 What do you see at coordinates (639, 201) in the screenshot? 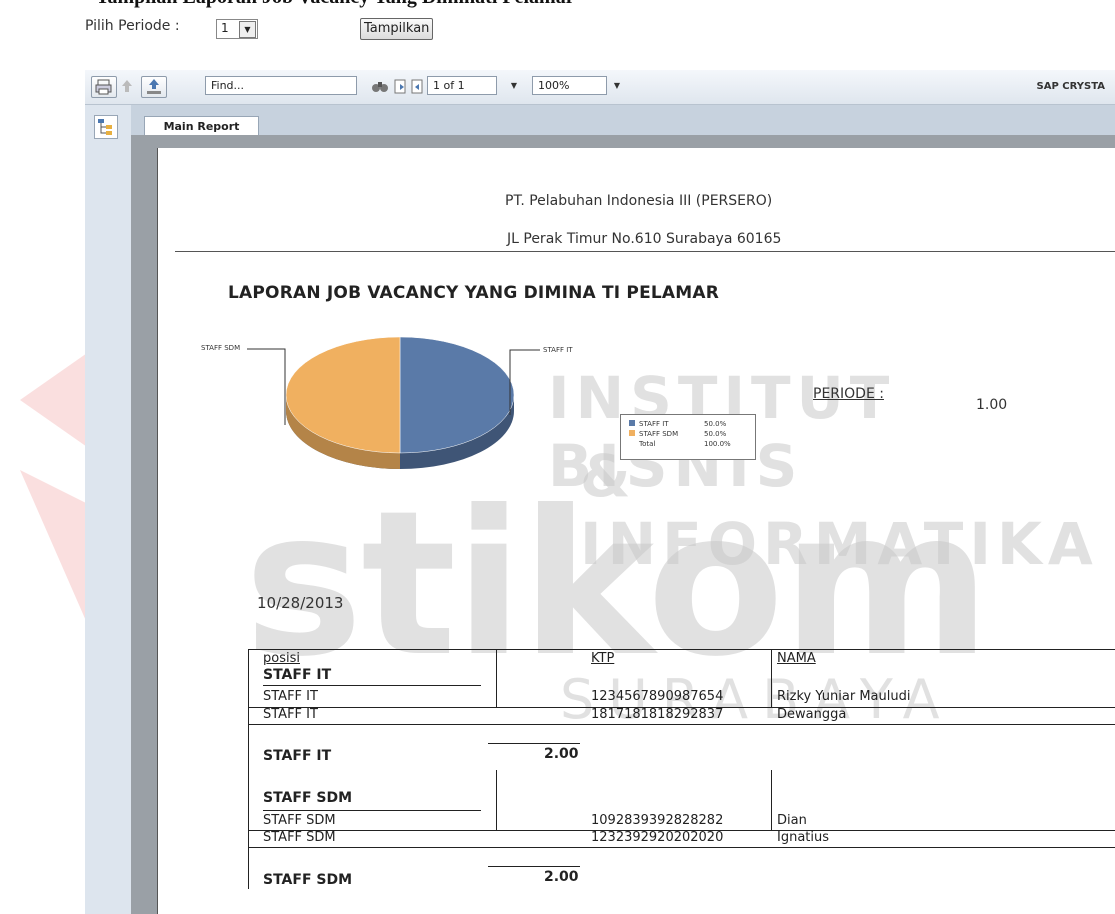
I see `company-name: PT. Pelabuhan Indonesia III (PERSERO)` at bounding box center [639, 201].